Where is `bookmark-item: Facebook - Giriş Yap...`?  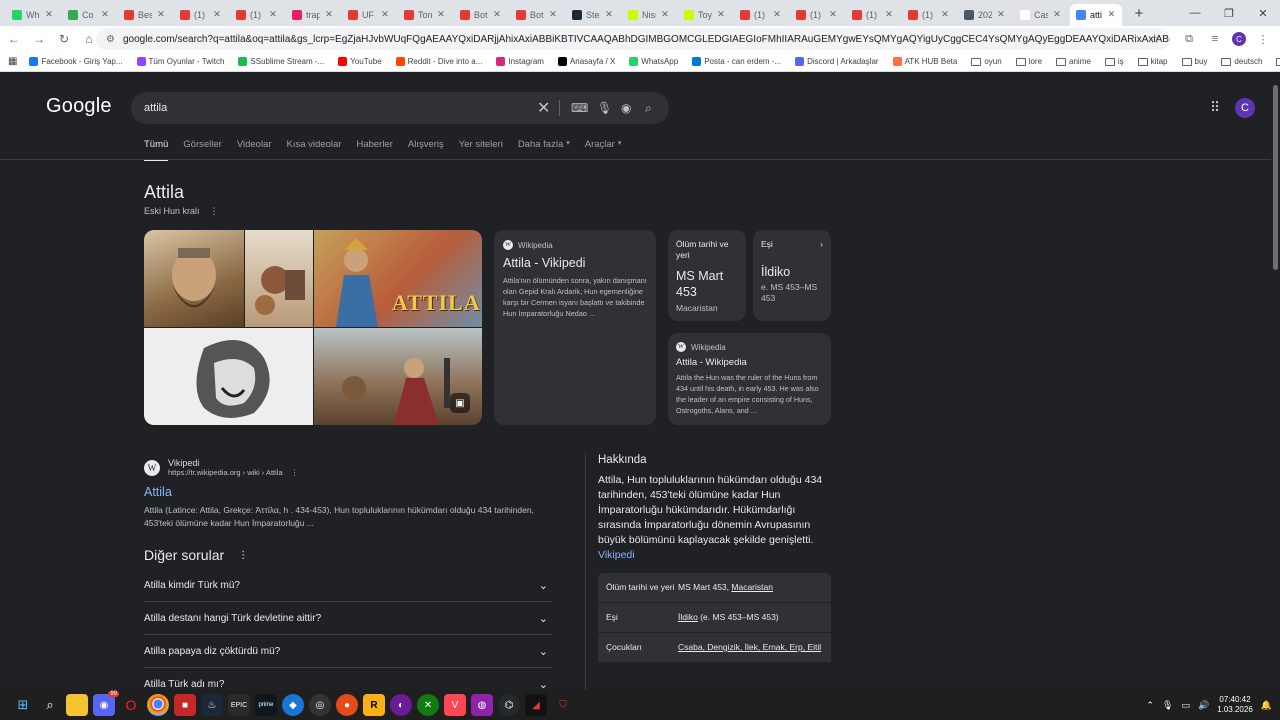
bookmark-item: Facebook - Giriş Yap... is located at coordinates (76, 61).